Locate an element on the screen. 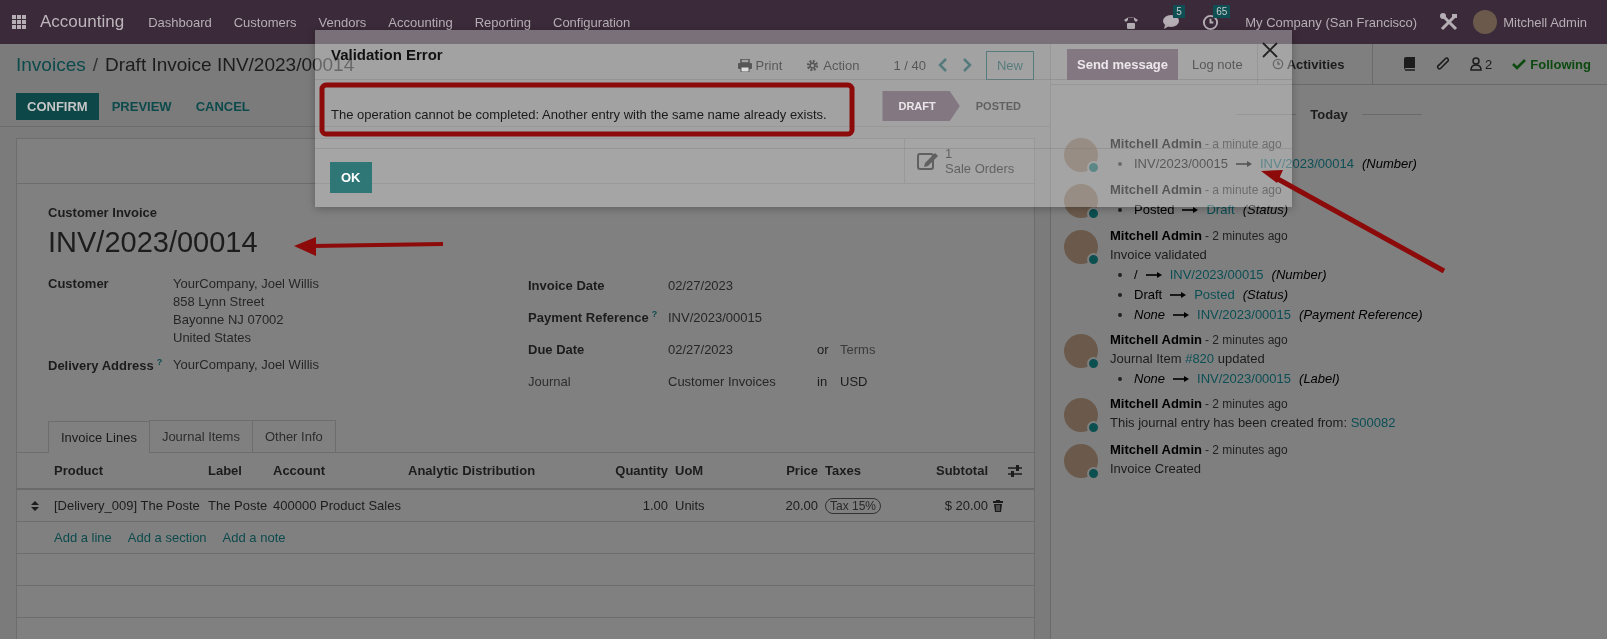  column-header: Label is located at coordinates (238, 470).